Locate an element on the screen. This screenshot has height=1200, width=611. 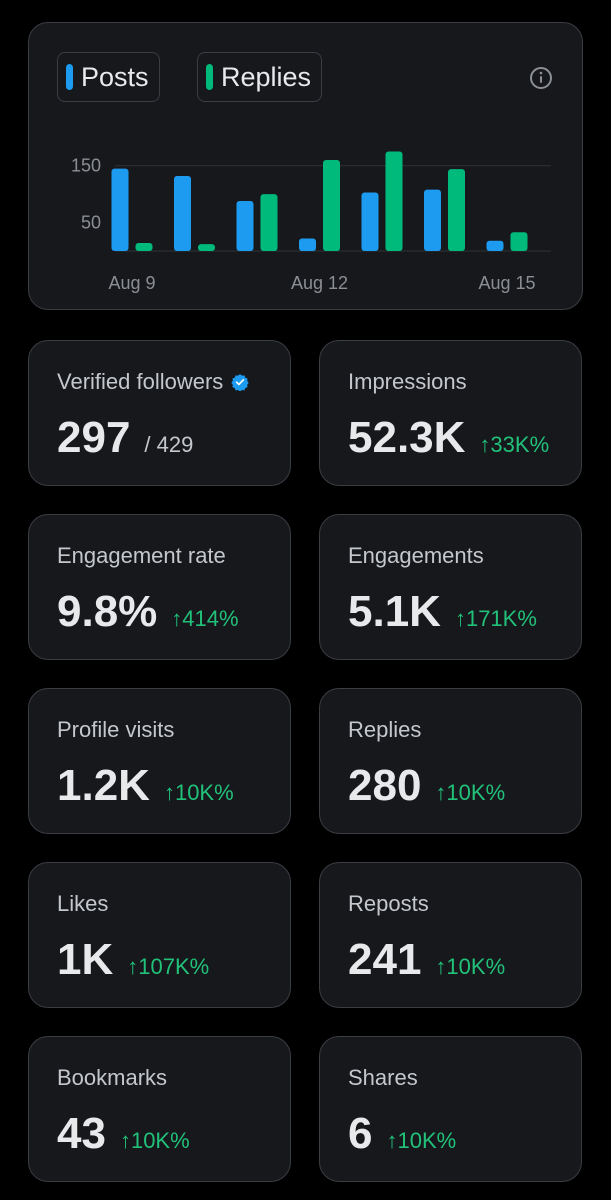
stat-value-row: 6 ↑10K% is located at coordinates (402, 1134).